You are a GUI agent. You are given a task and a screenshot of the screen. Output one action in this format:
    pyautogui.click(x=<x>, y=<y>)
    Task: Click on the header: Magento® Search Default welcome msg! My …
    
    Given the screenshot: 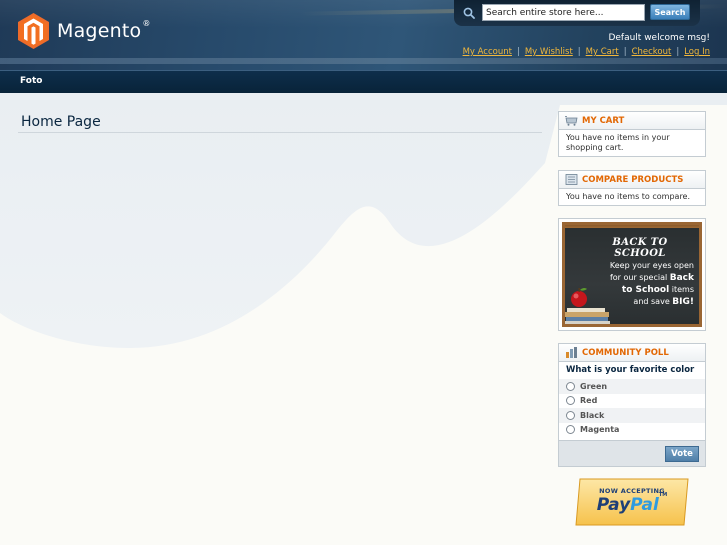 What is the action you would take?
    pyautogui.click(x=363, y=35)
    